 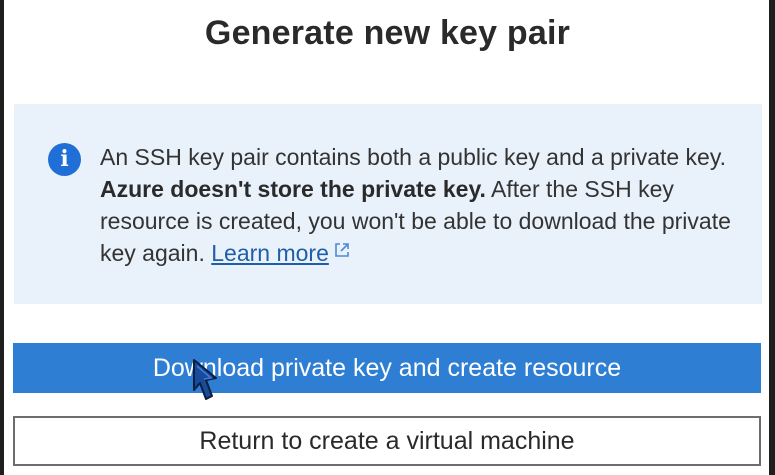 What do you see at coordinates (293, 189) in the screenshot?
I see `info-text-bold: Azure doesn't store the private key.` at bounding box center [293, 189].